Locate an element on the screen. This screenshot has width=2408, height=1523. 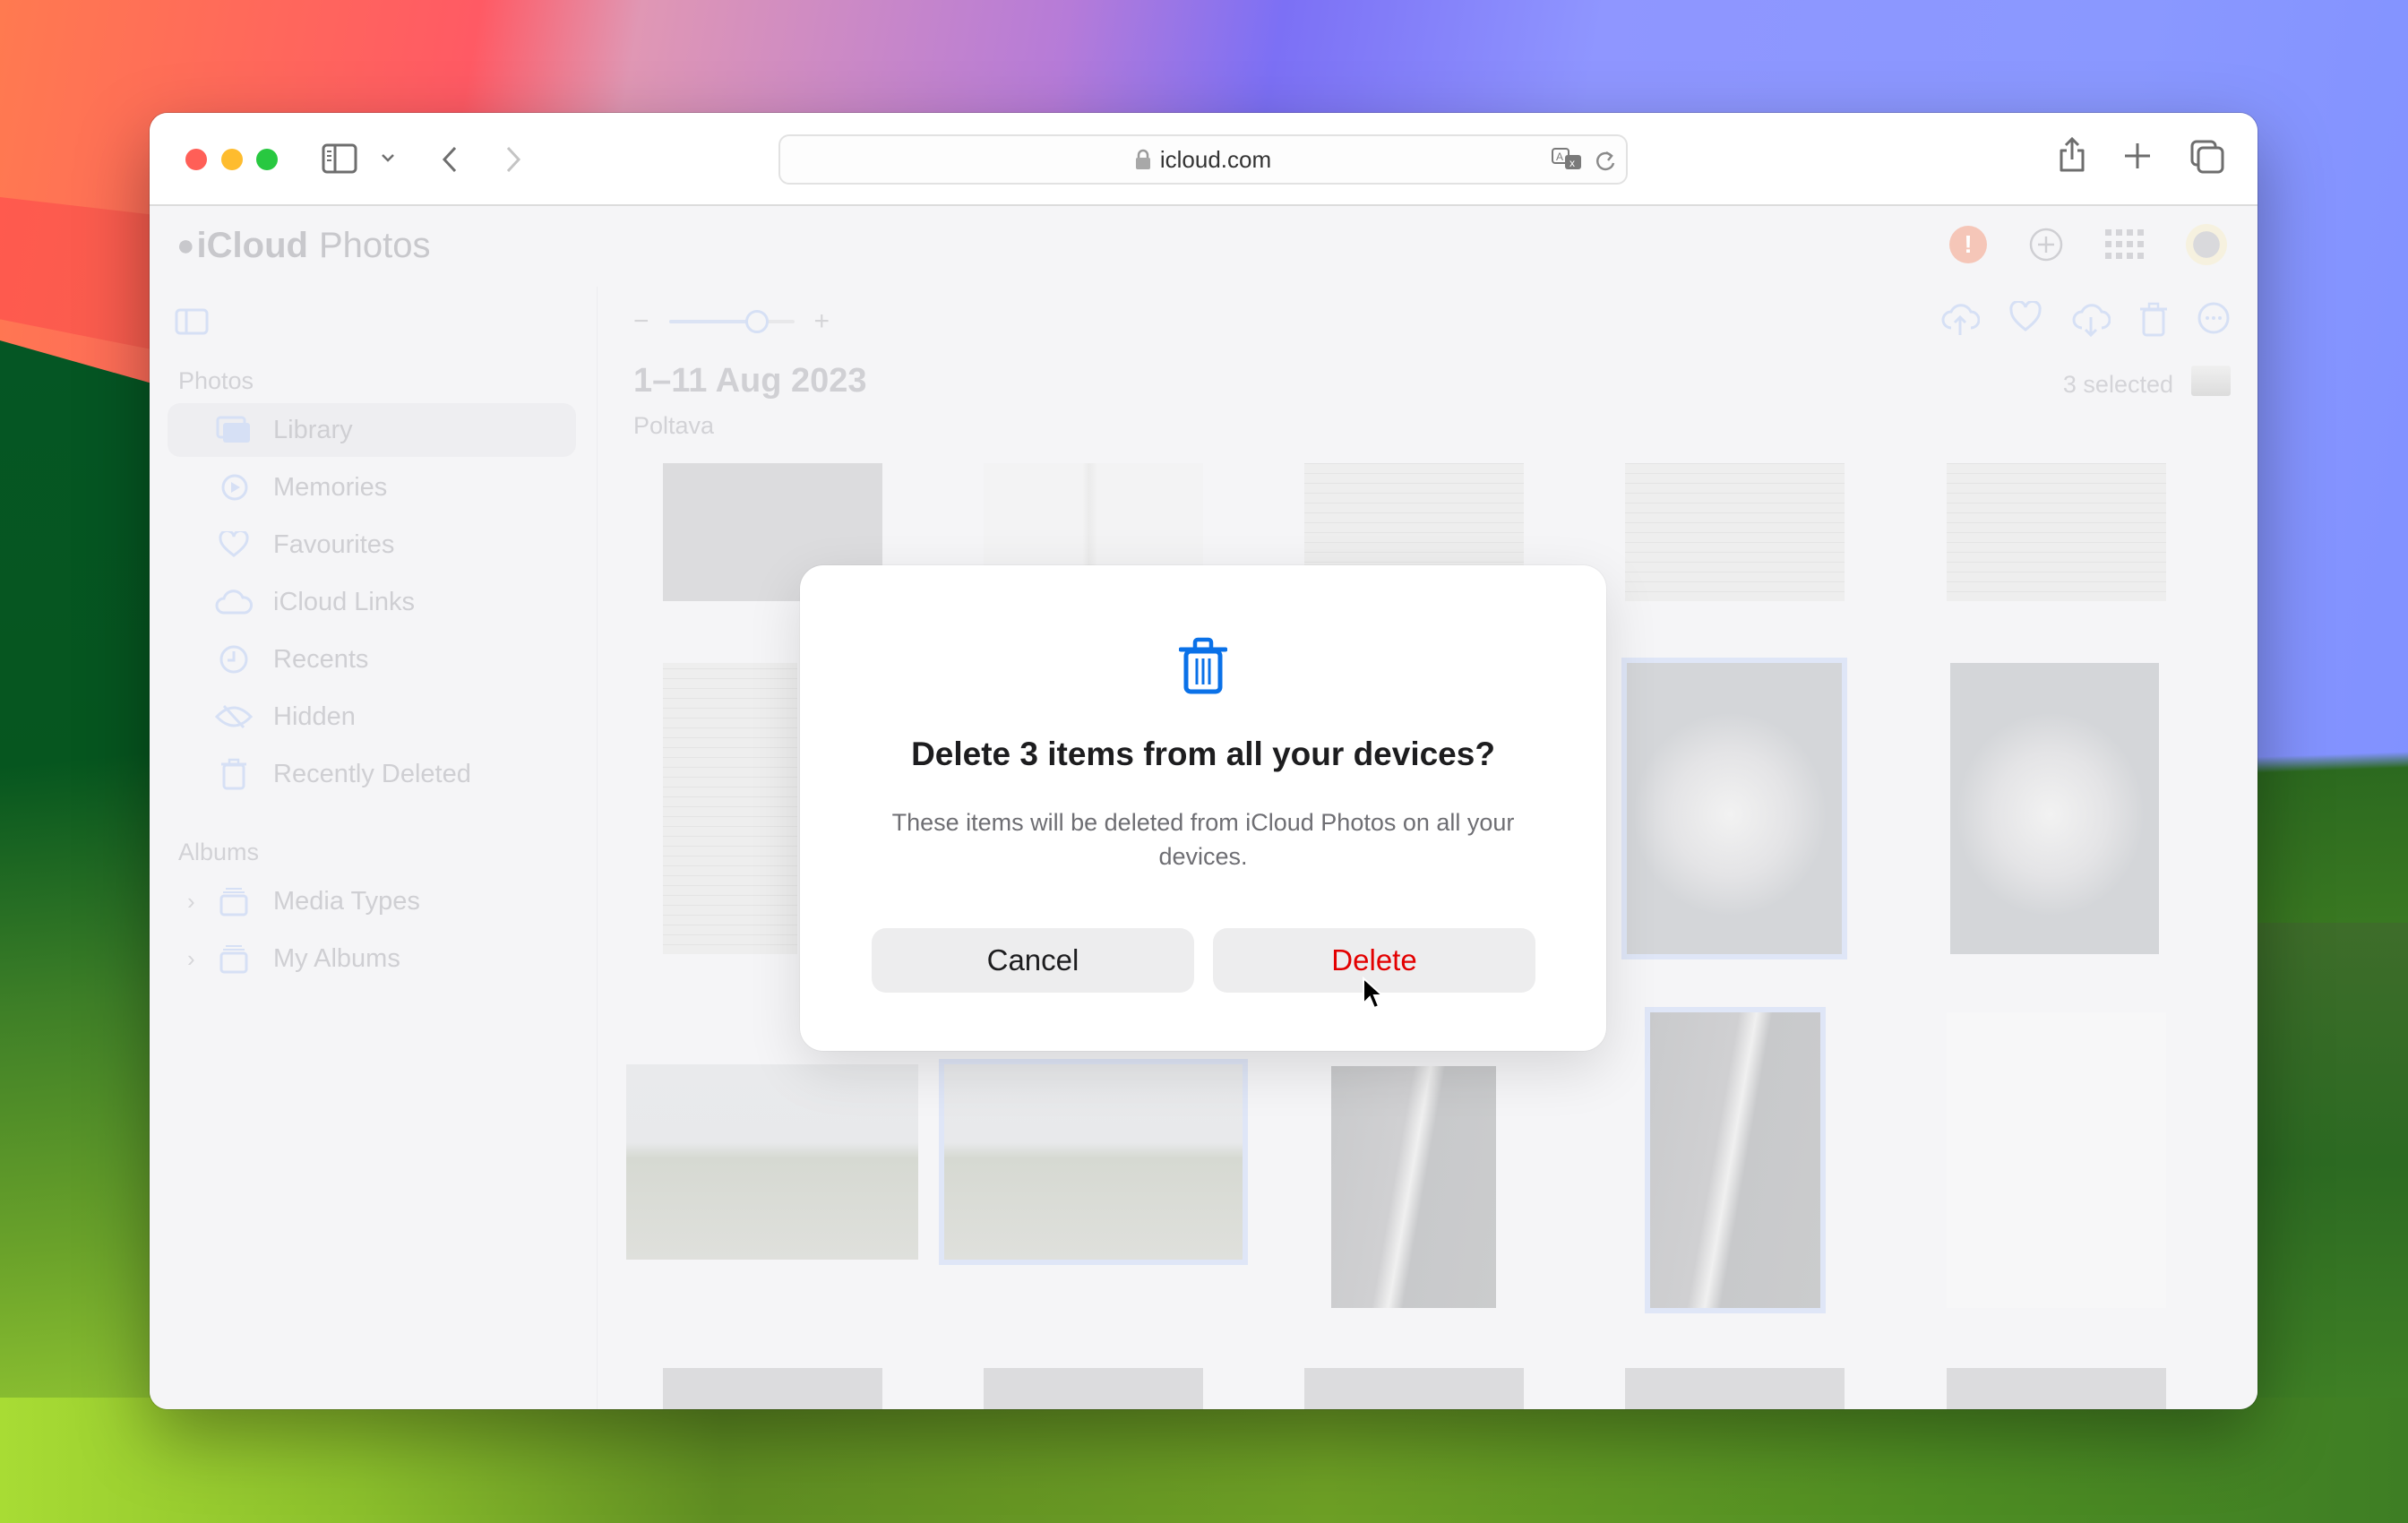
sidebar-section-photos: Photos is located at coordinates (216, 381).